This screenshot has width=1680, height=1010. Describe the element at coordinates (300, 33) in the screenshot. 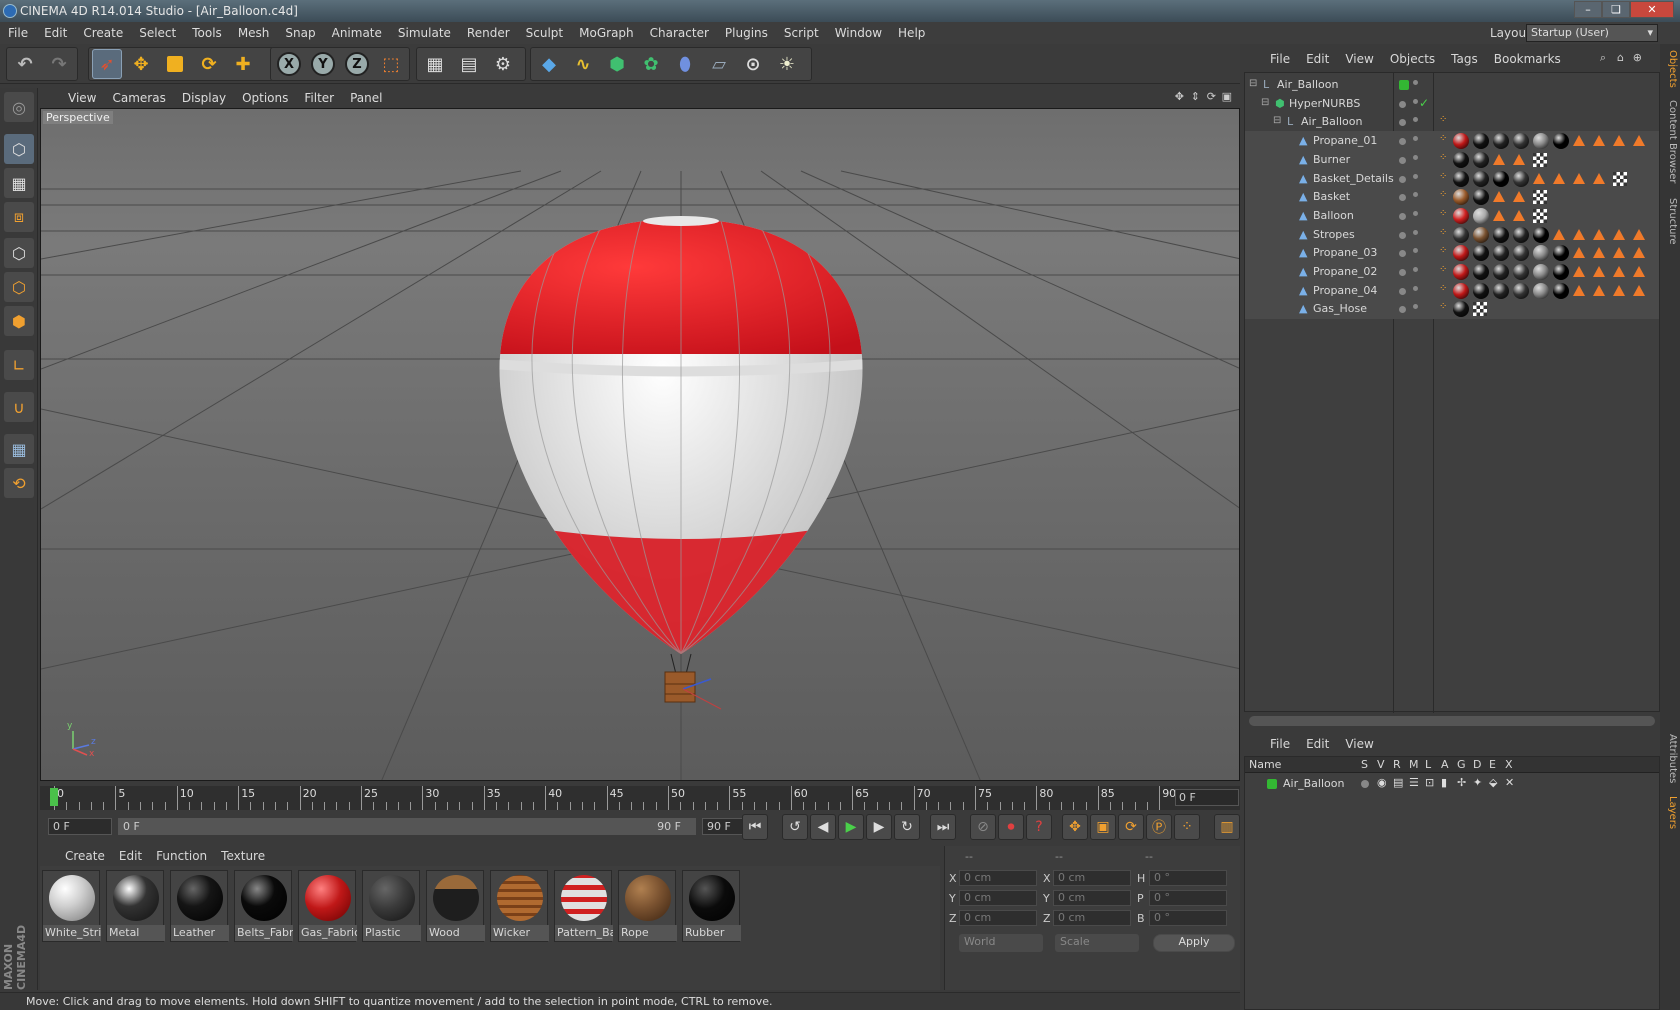

I see `menu-snap: Snap` at that location.